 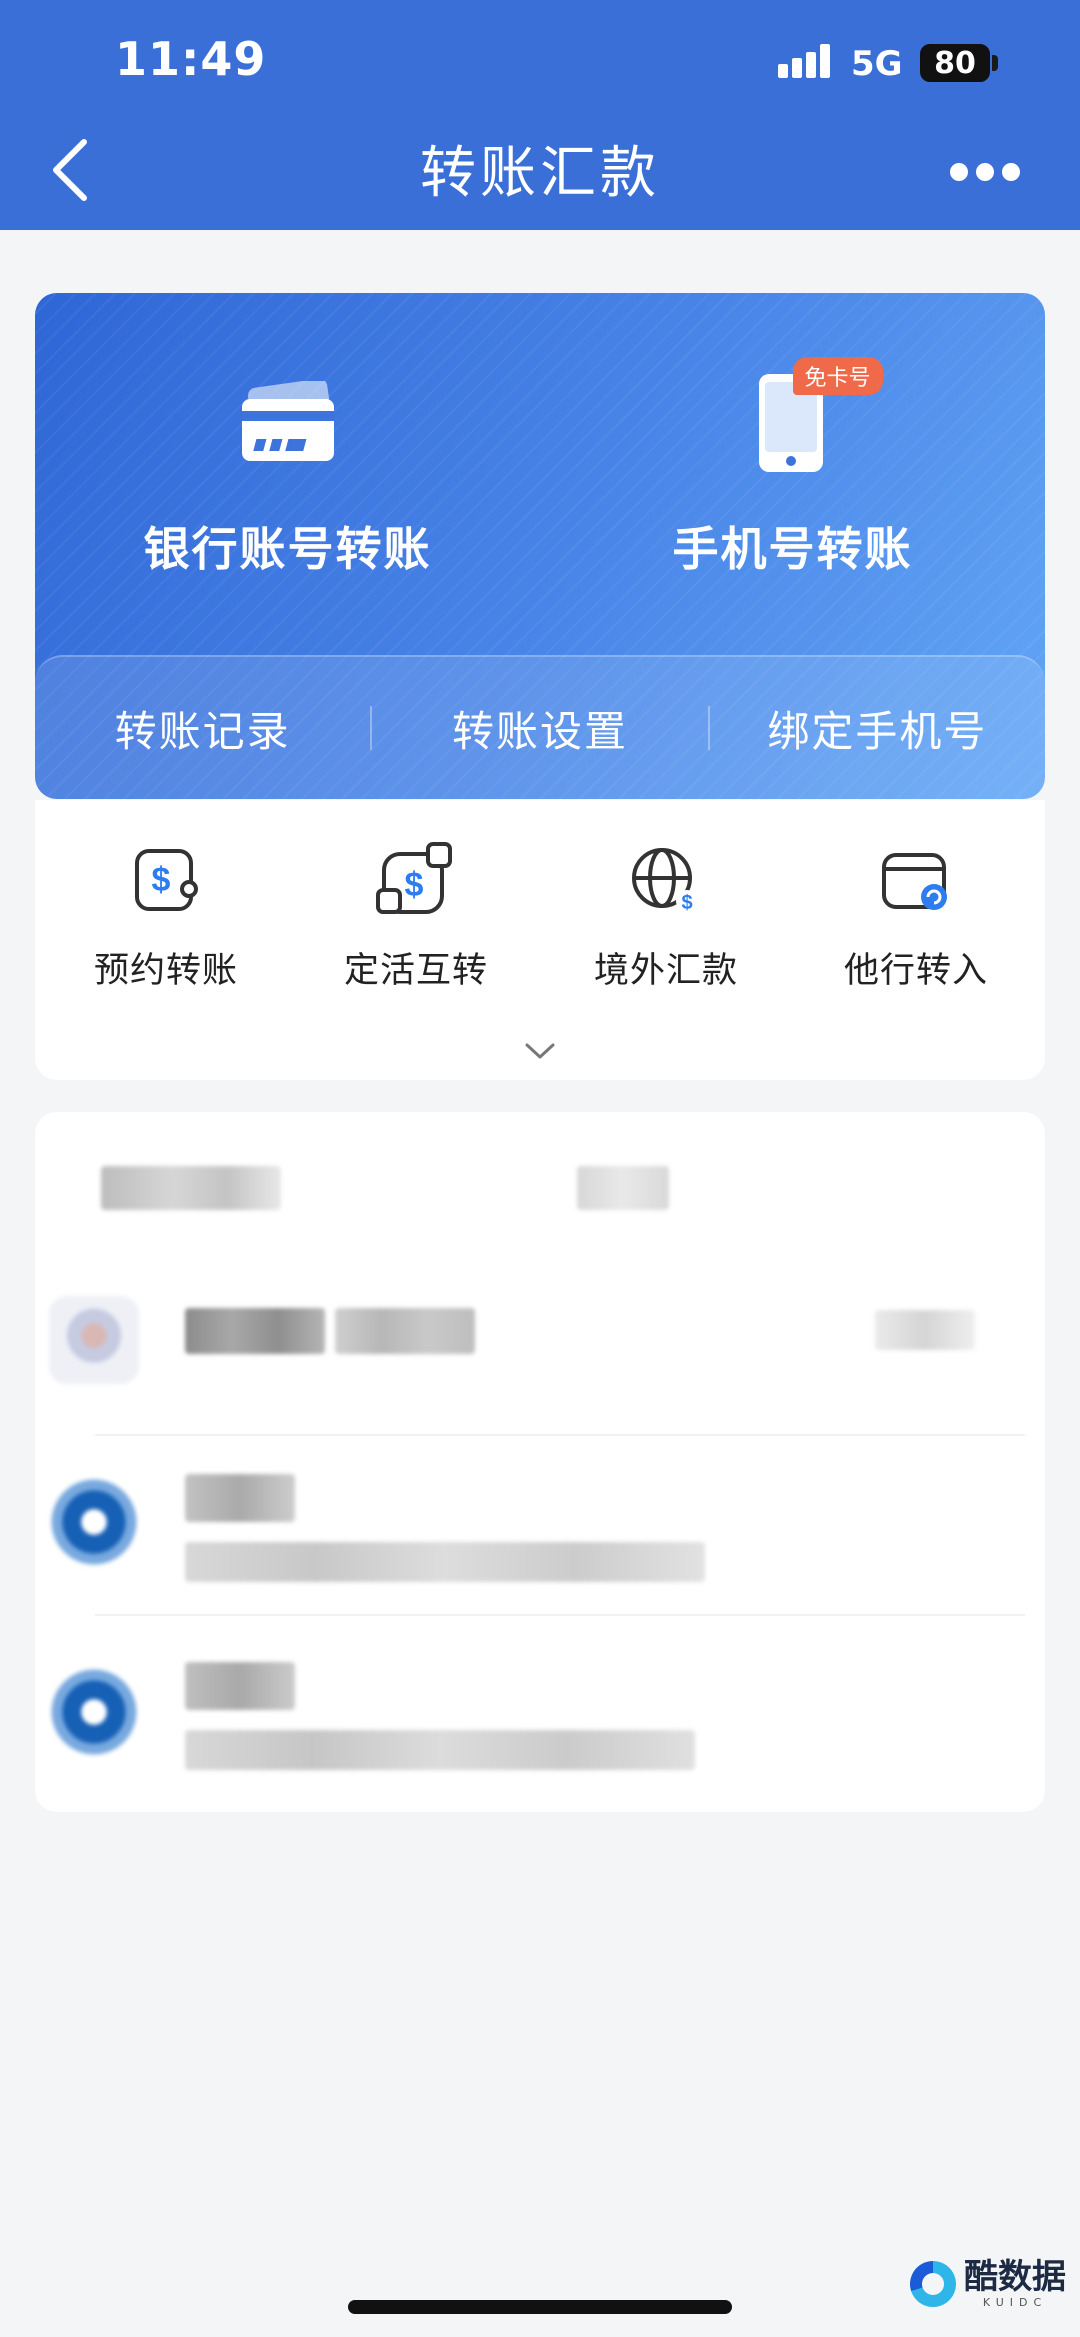 I want to click on bank-account-transfer-button: 银行账号转账, so click(x=287, y=473).